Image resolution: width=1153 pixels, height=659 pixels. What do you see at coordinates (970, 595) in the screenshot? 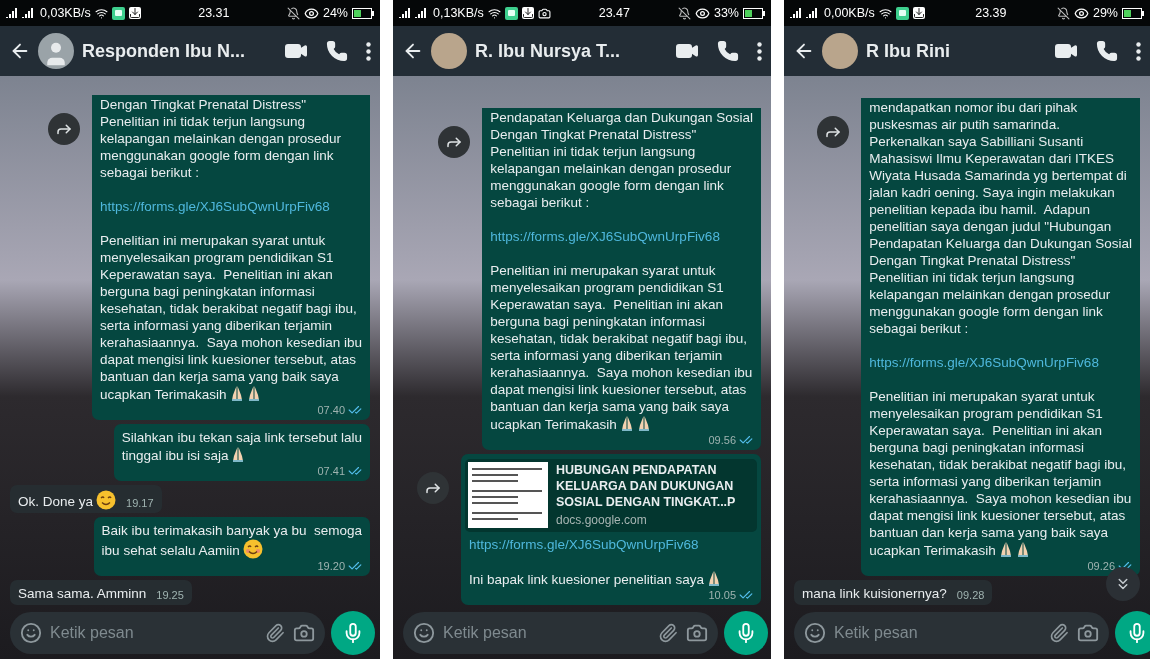
I see `message-time: 09.28` at bounding box center [970, 595].